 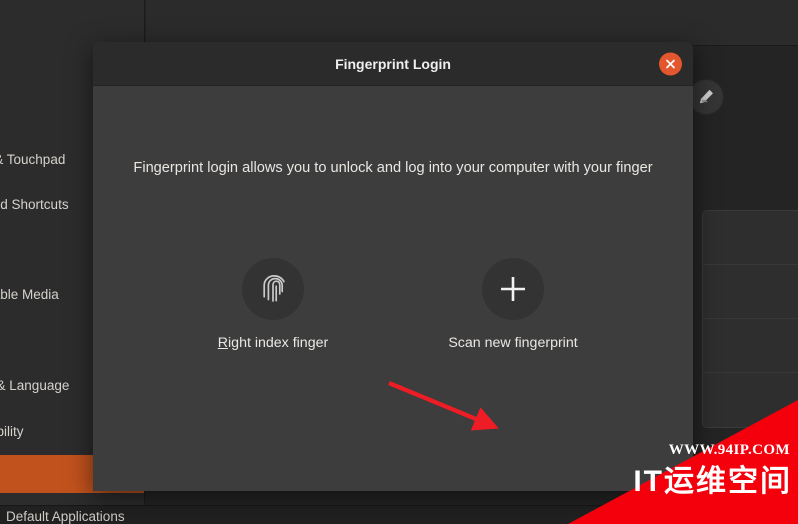 I want to click on close-glyph, so click(x=670, y=63).